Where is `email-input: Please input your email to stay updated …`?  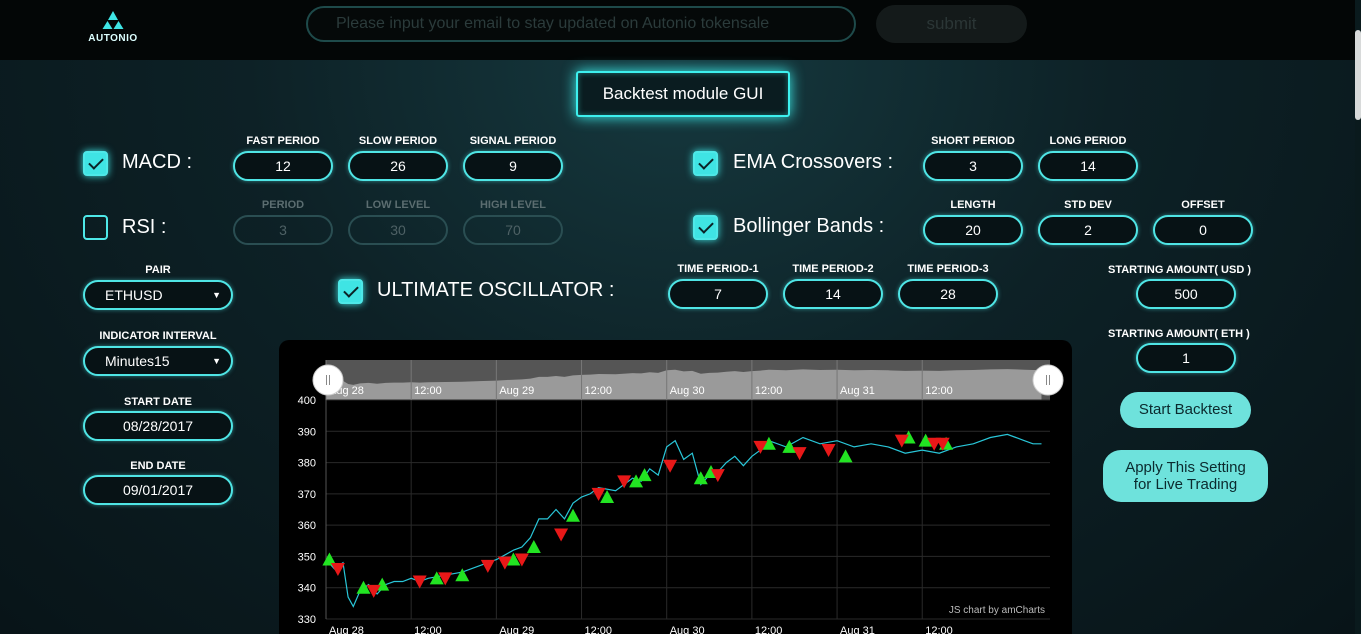 email-input: Please input your email to stay updated … is located at coordinates (581, 24).